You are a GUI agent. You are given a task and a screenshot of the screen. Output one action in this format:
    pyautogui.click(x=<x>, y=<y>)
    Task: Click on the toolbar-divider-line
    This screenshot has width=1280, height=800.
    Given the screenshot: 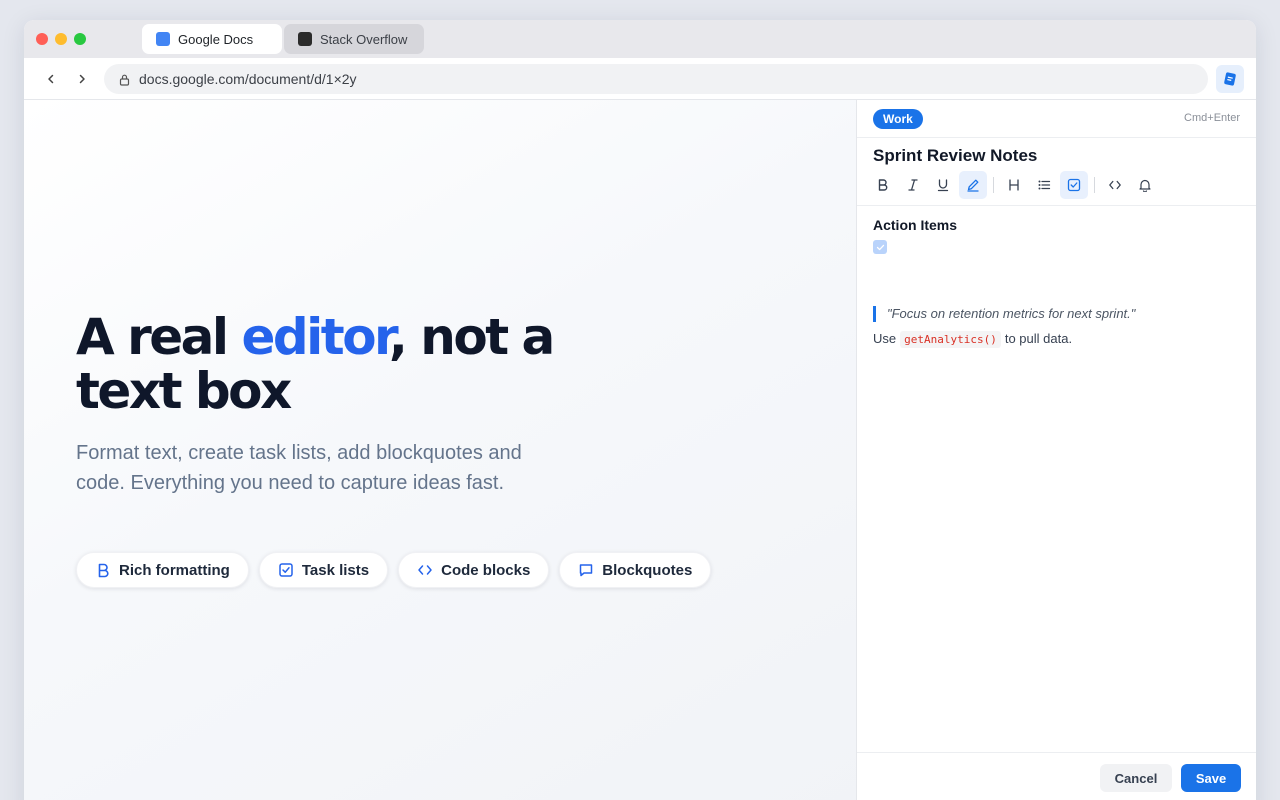 What is the action you would take?
    pyautogui.click(x=1056, y=205)
    